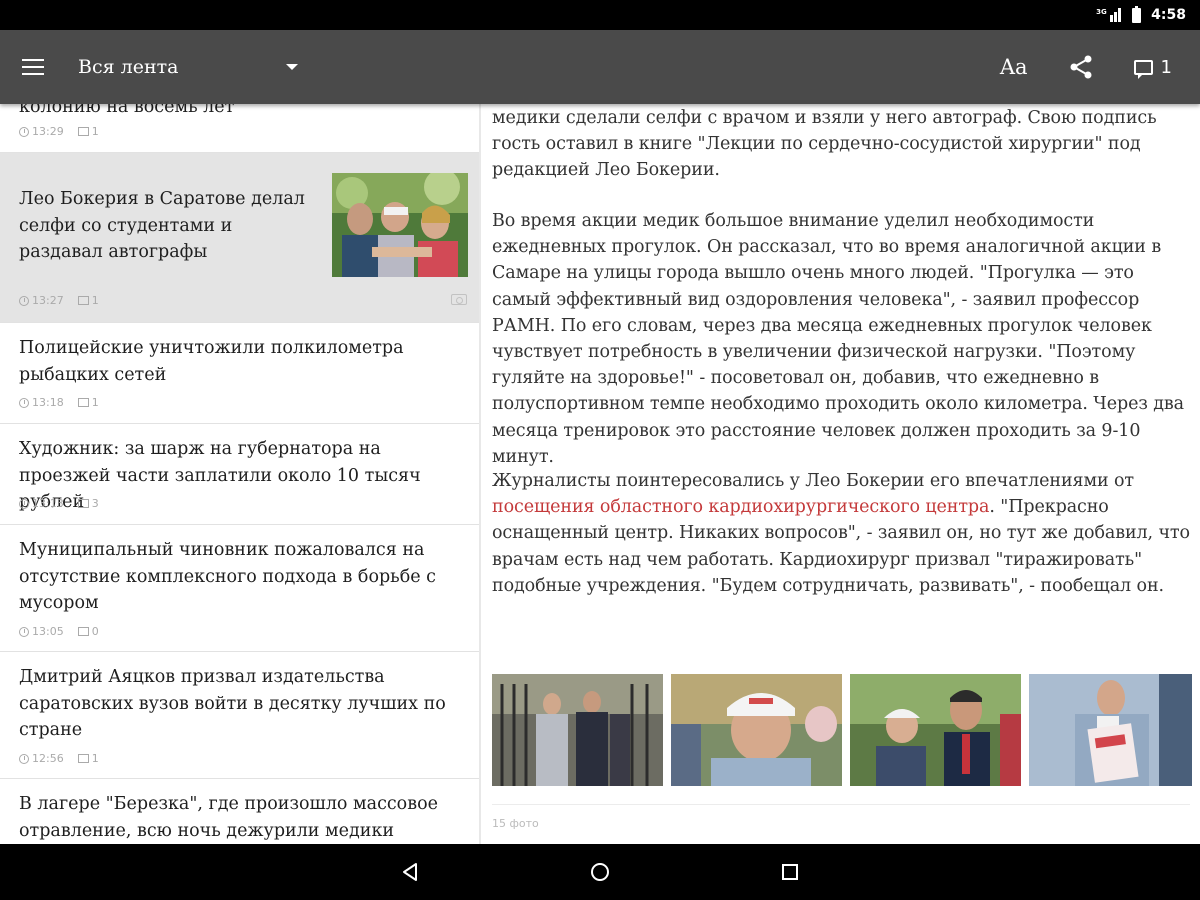  What do you see at coordinates (400, 225) in the screenshot?
I see `item-thumbnail` at bounding box center [400, 225].